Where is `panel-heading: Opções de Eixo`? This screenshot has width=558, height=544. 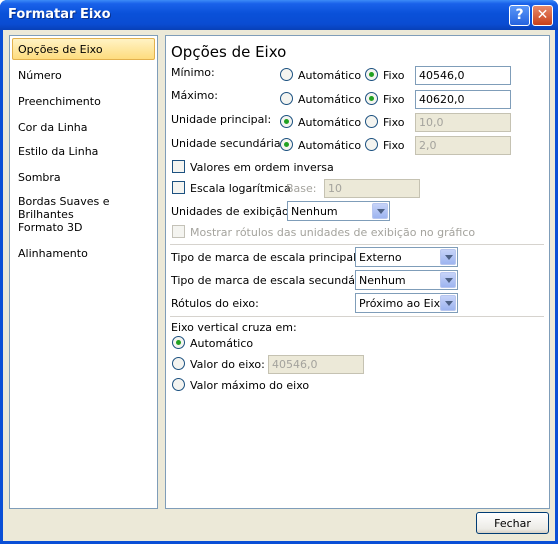
panel-heading: Opções de Eixo is located at coordinates (229, 52).